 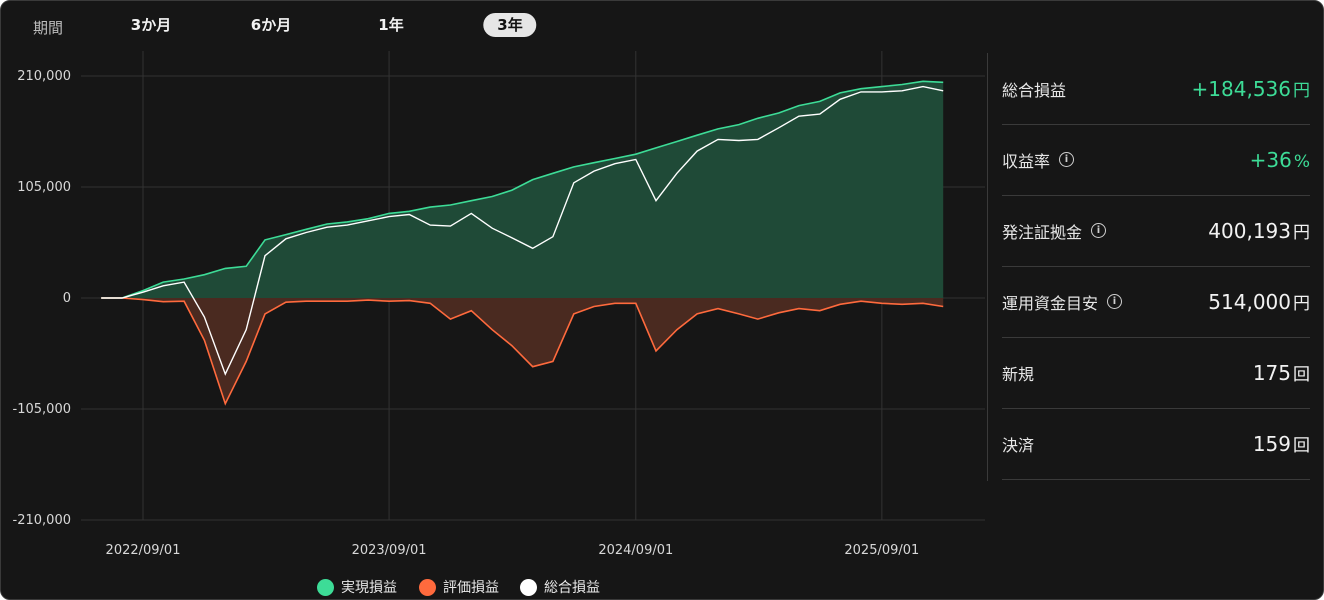 I want to click on legend-item-total: 総合損益, so click(x=560, y=587).